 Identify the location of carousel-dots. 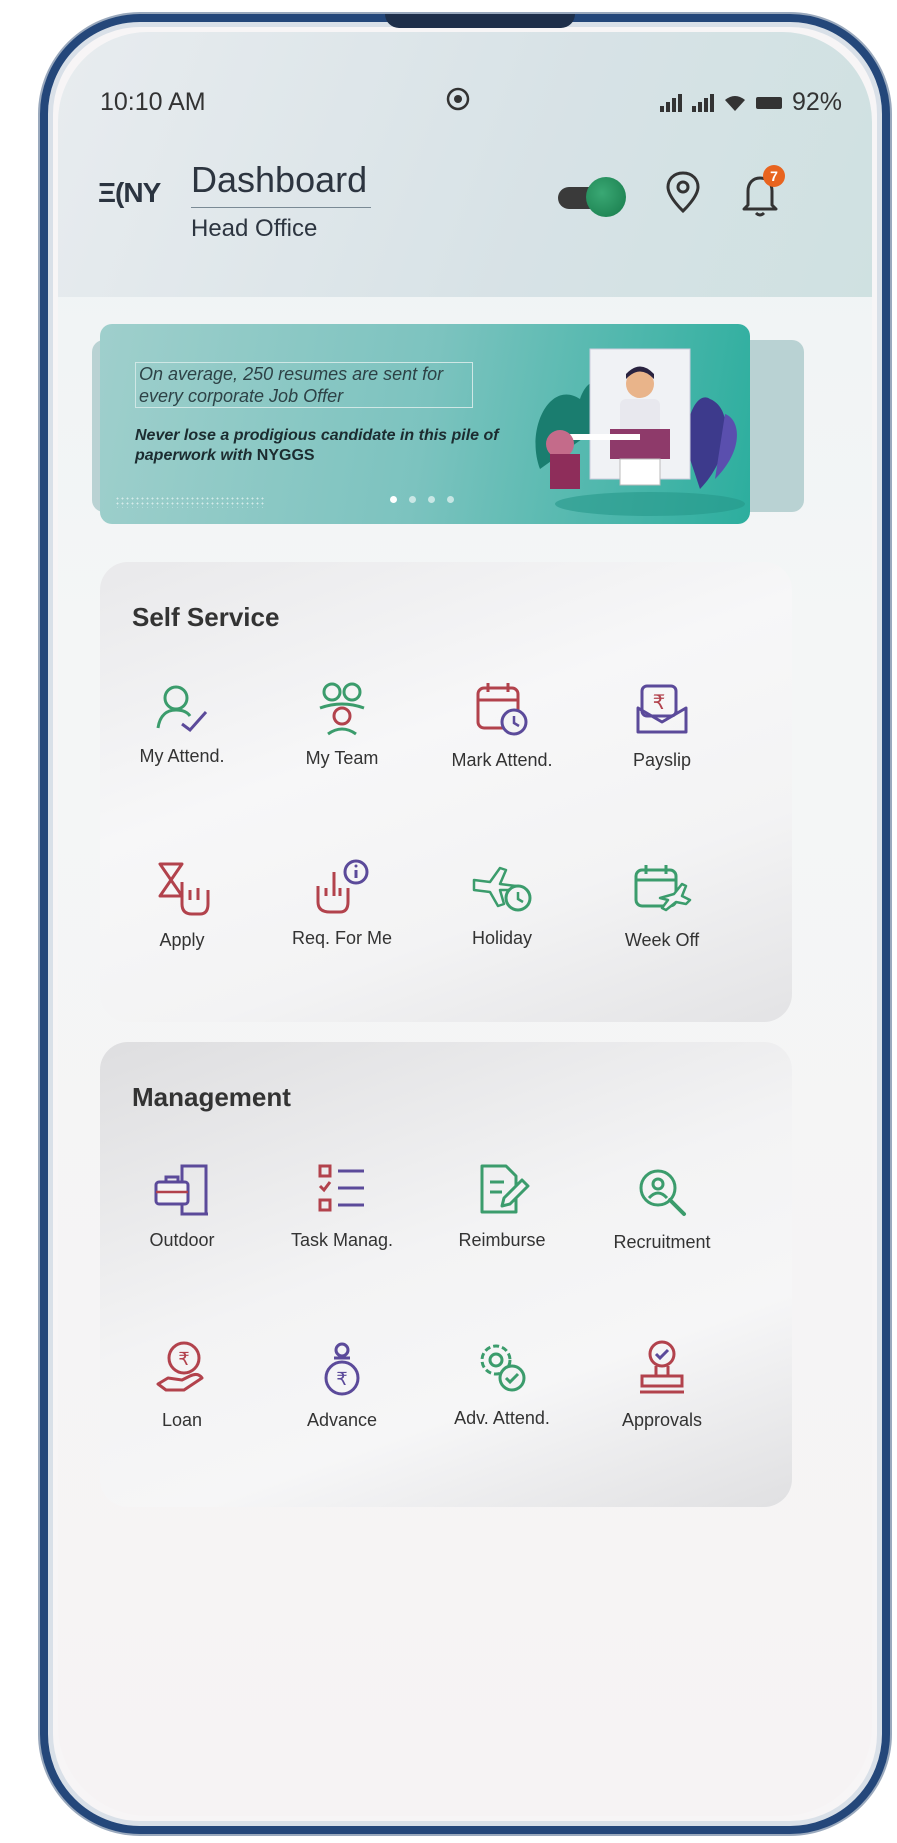
(422, 499).